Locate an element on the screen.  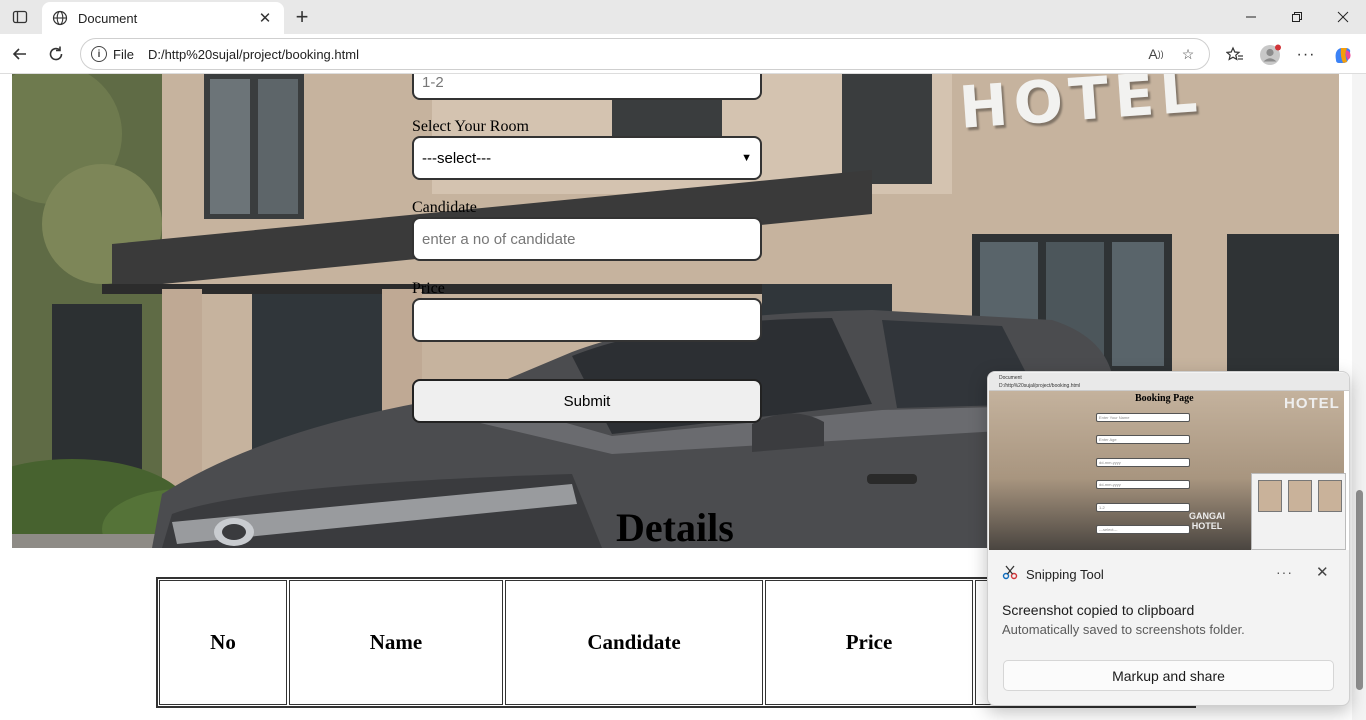
thumbnail-tab-title: Document is located at coordinates (1010, 378).